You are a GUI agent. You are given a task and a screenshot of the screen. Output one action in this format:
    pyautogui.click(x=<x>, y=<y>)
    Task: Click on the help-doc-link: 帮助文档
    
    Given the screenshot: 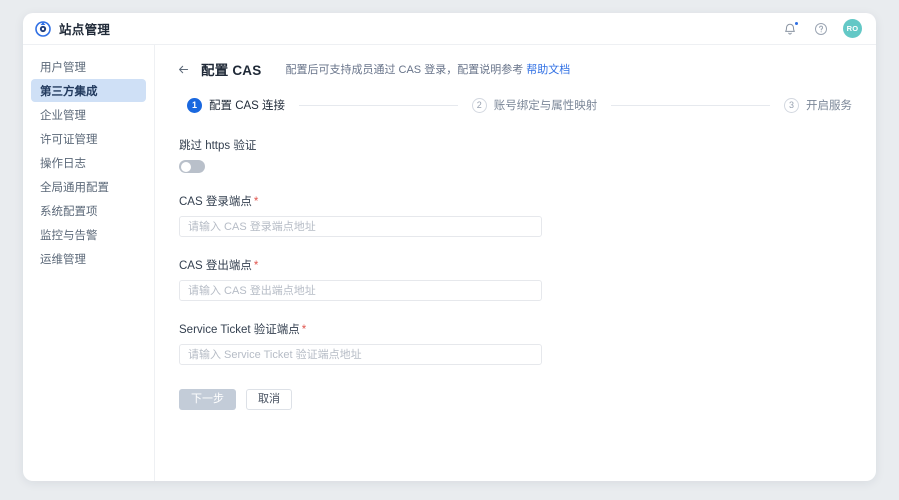 What is the action you would take?
    pyautogui.click(x=548, y=70)
    